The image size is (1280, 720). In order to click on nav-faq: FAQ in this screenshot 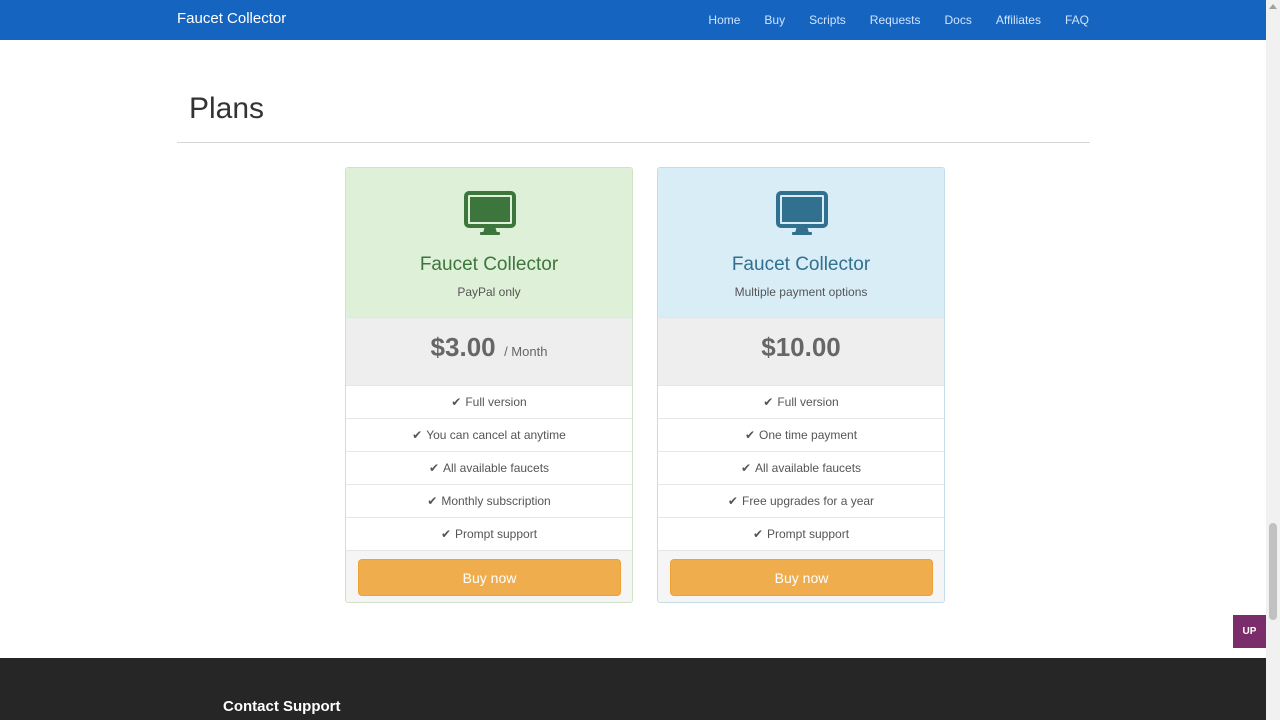, I will do `click(1077, 20)`.